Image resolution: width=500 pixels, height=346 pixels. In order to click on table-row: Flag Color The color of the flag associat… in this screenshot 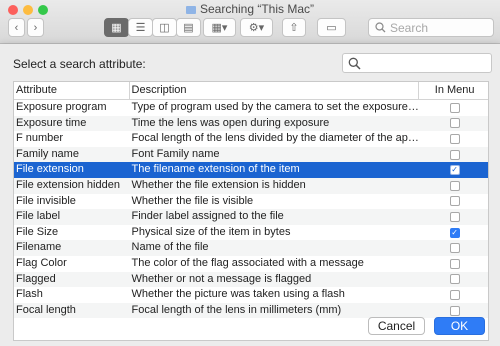, I will do `click(251, 264)`.